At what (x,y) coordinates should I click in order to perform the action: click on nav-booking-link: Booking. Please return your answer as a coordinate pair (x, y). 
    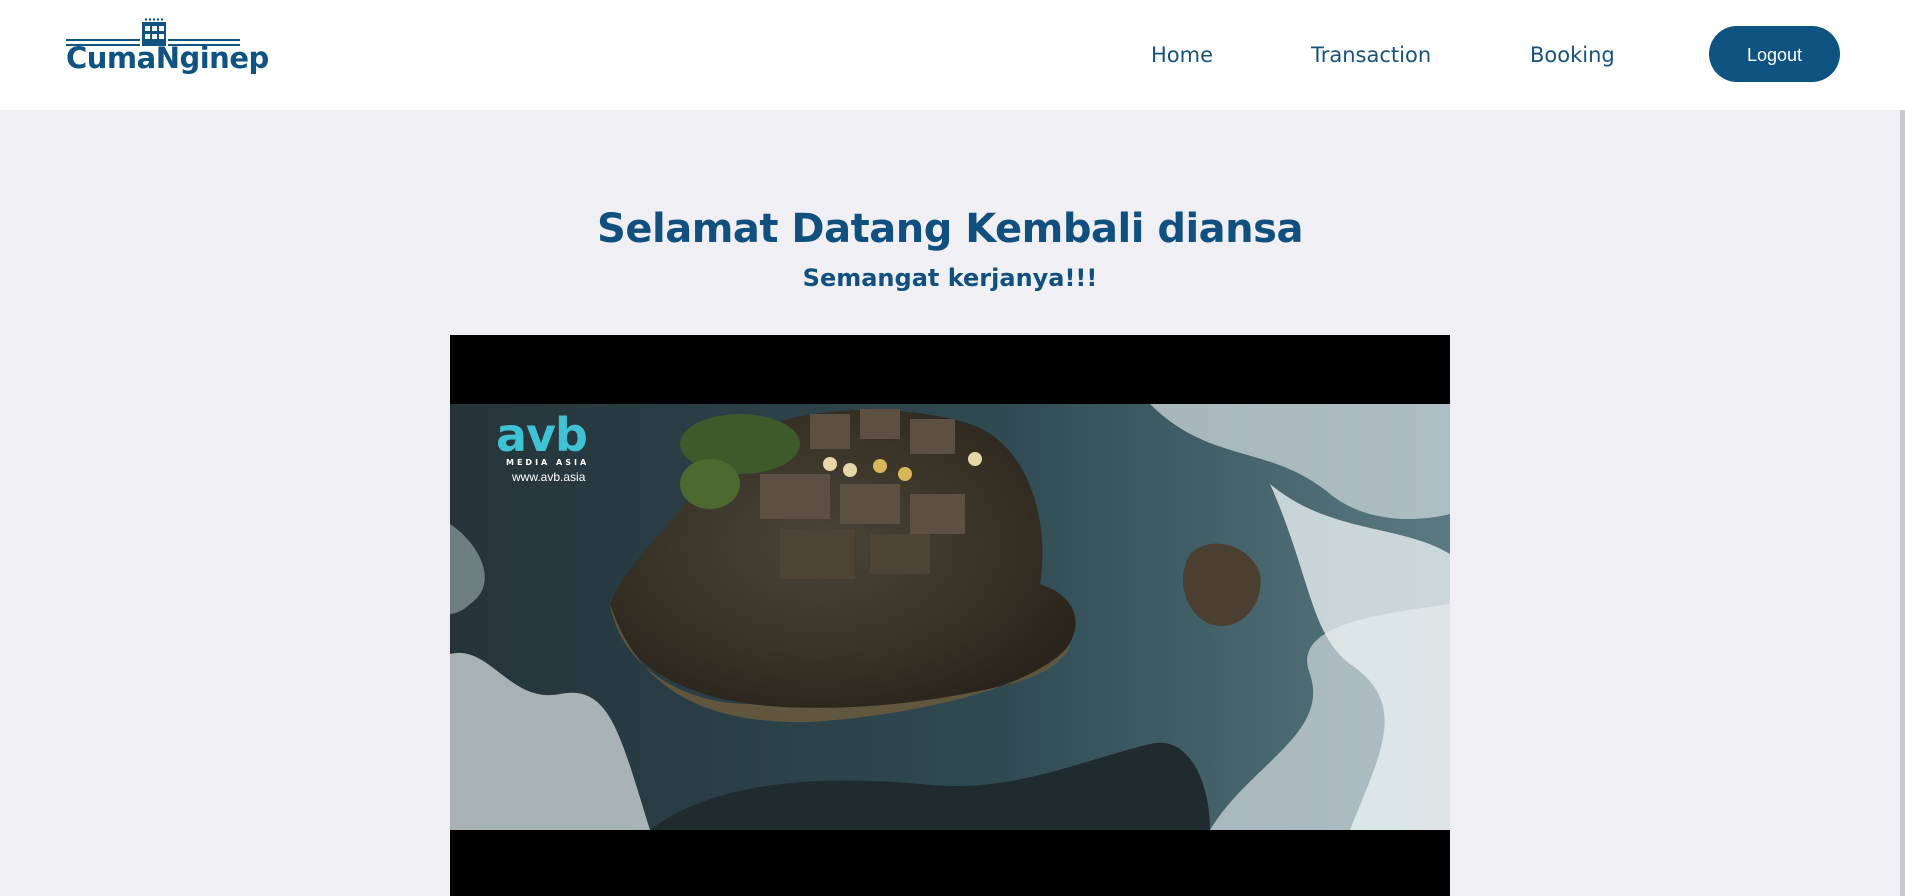
    Looking at the image, I should click on (1572, 55).